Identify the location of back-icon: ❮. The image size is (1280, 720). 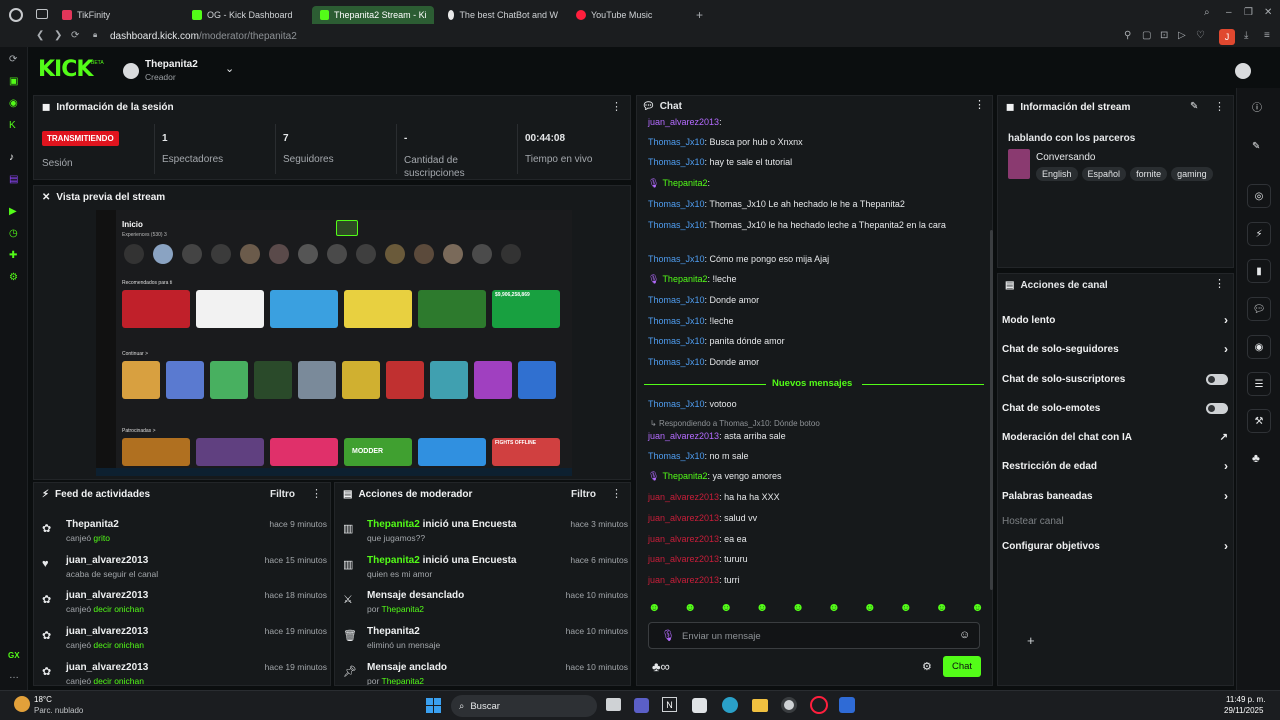
(40, 36).